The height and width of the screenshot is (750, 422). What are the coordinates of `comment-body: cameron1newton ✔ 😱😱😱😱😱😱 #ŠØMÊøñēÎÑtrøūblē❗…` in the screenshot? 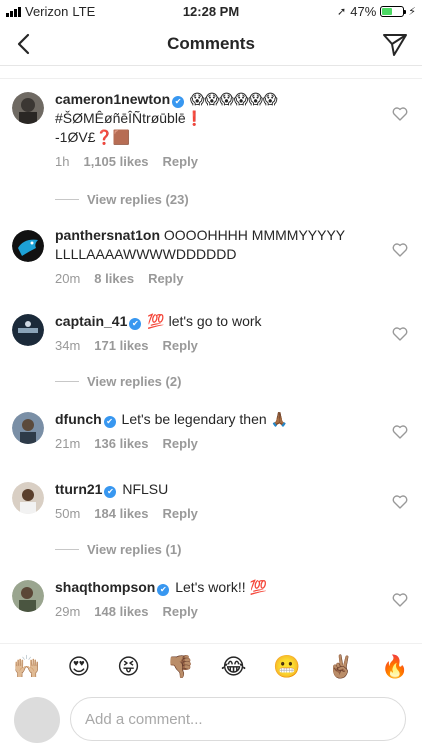 It's located at (212, 130).